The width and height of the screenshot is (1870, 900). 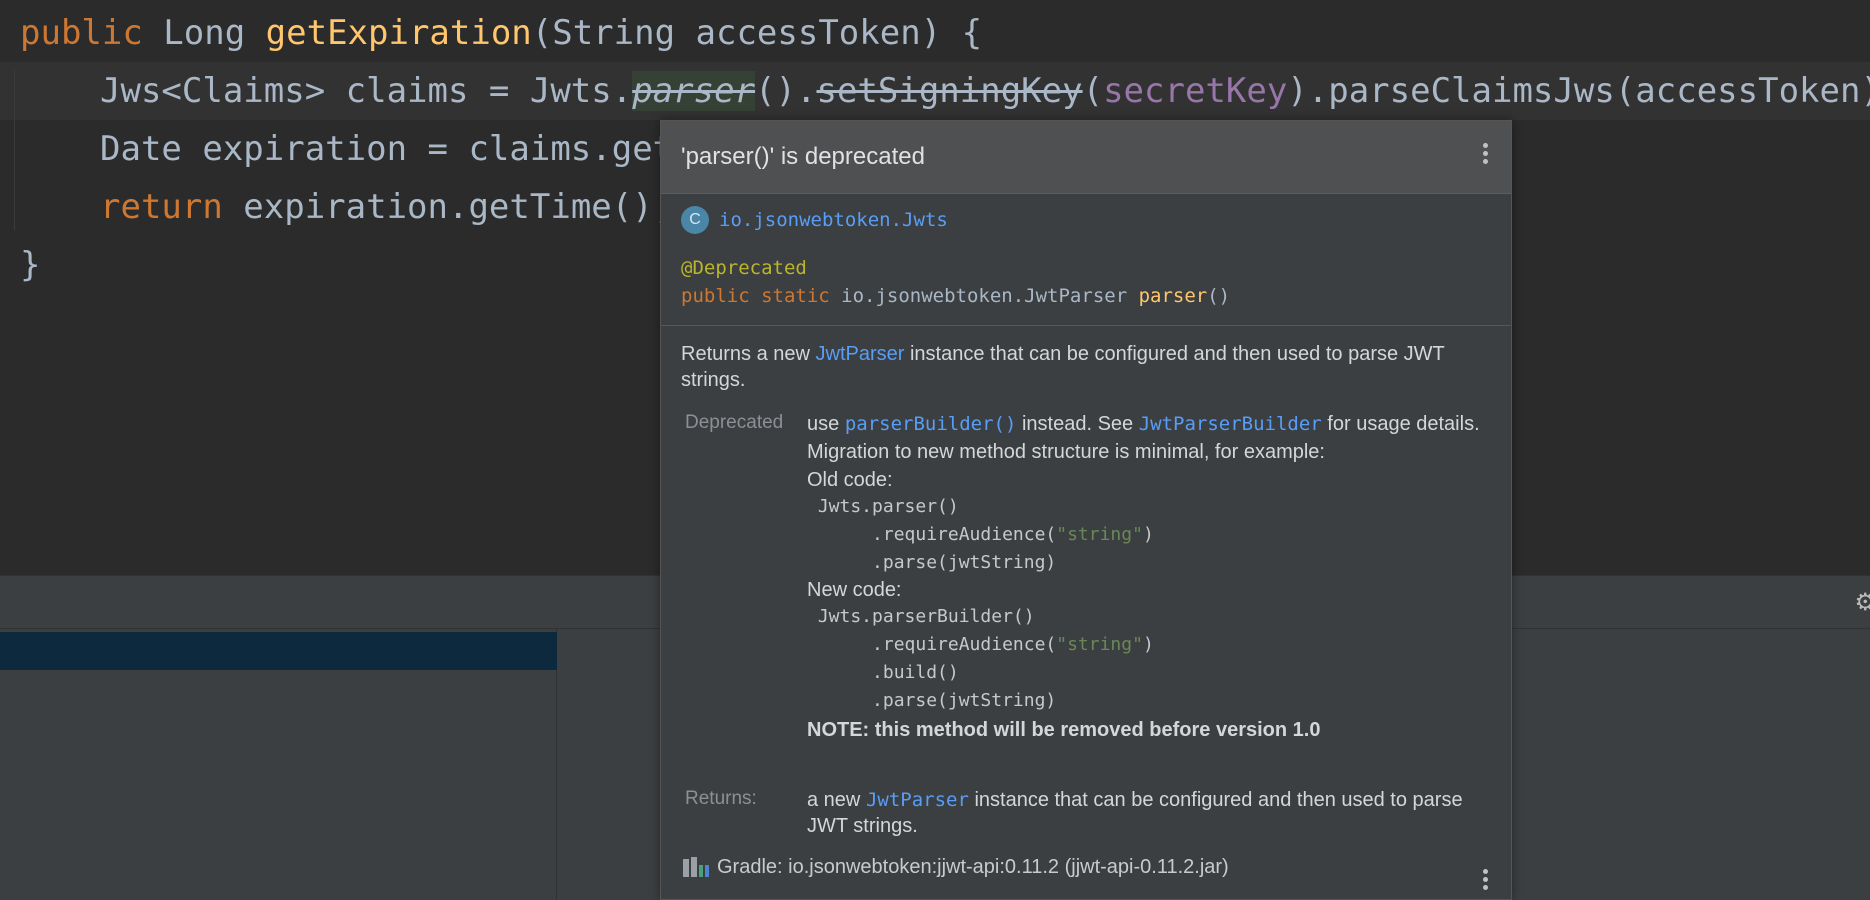 What do you see at coordinates (398, 33) in the screenshot?
I see `method-name: getExpiration` at bounding box center [398, 33].